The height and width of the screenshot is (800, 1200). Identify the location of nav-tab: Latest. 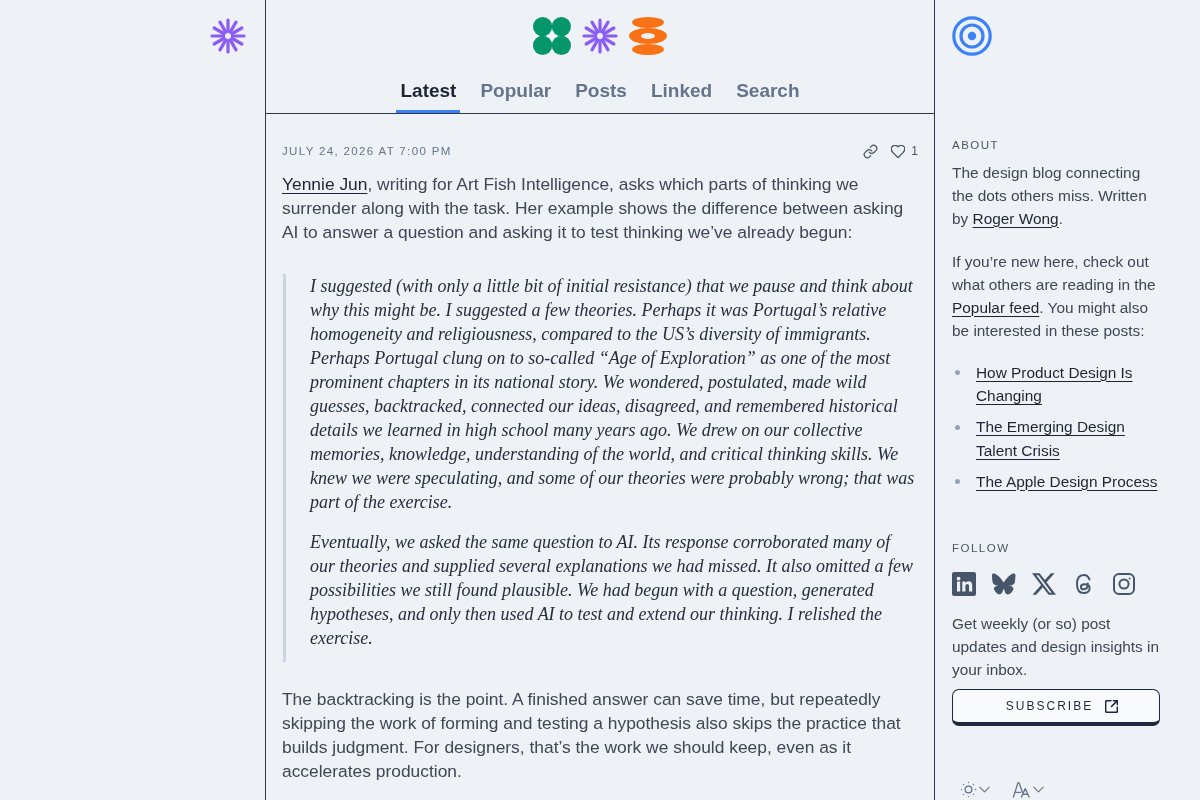
(428, 96).